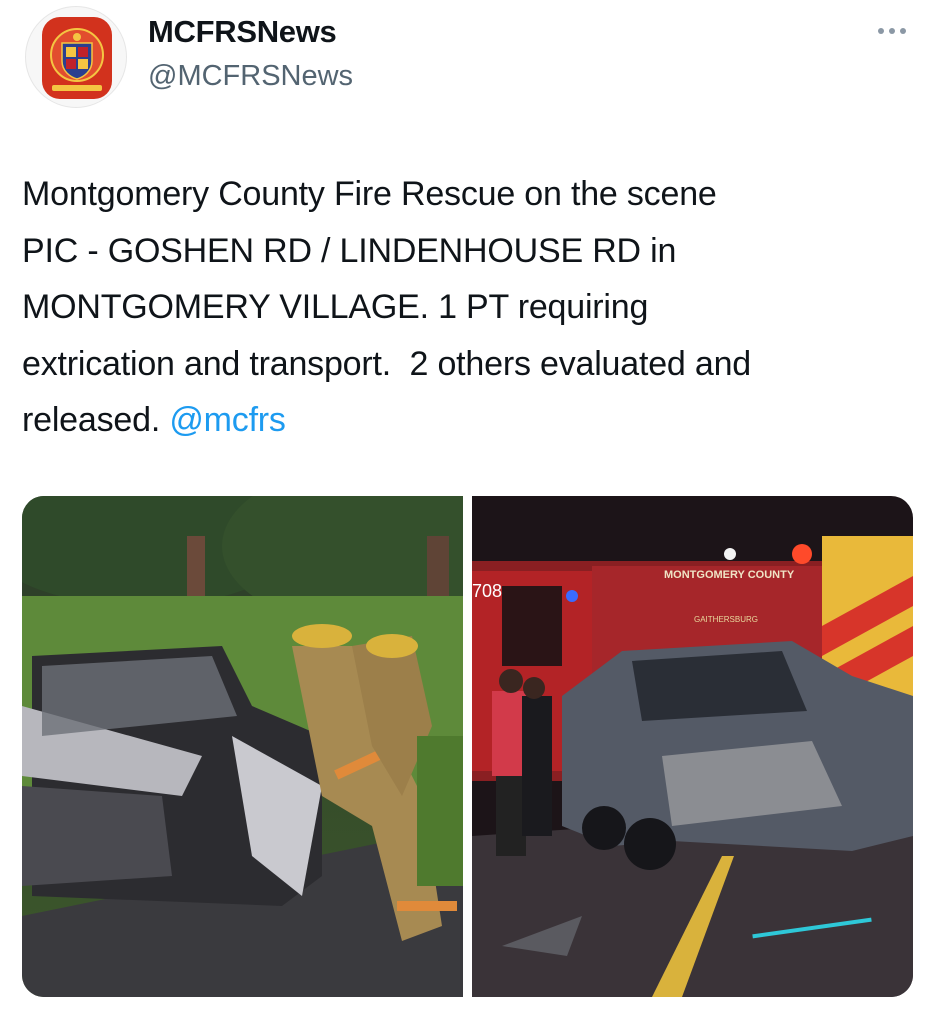  What do you see at coordinates (726, 619) in the screenshot?
I see `truck-sublabel: GAITHERSBURG` at bounding box center [726, 619].